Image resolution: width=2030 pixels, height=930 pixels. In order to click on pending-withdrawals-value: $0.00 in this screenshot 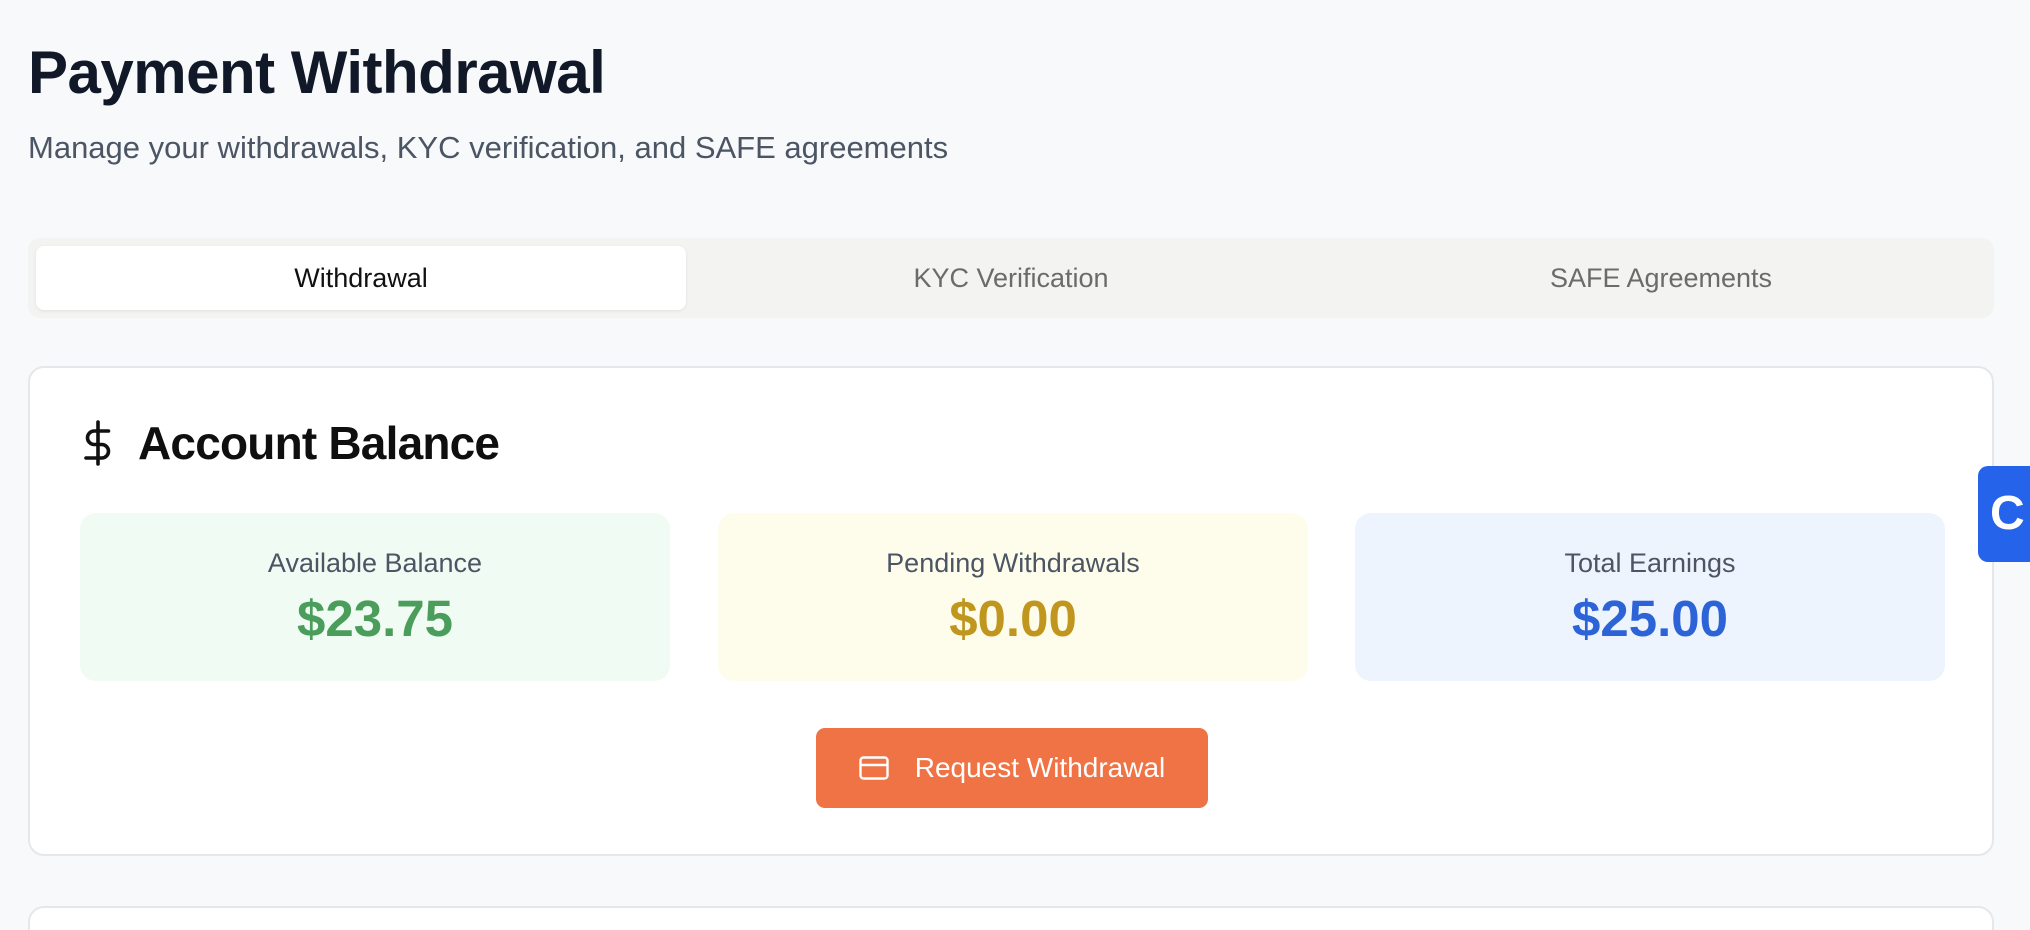, I will do `click(1013, 618)`.